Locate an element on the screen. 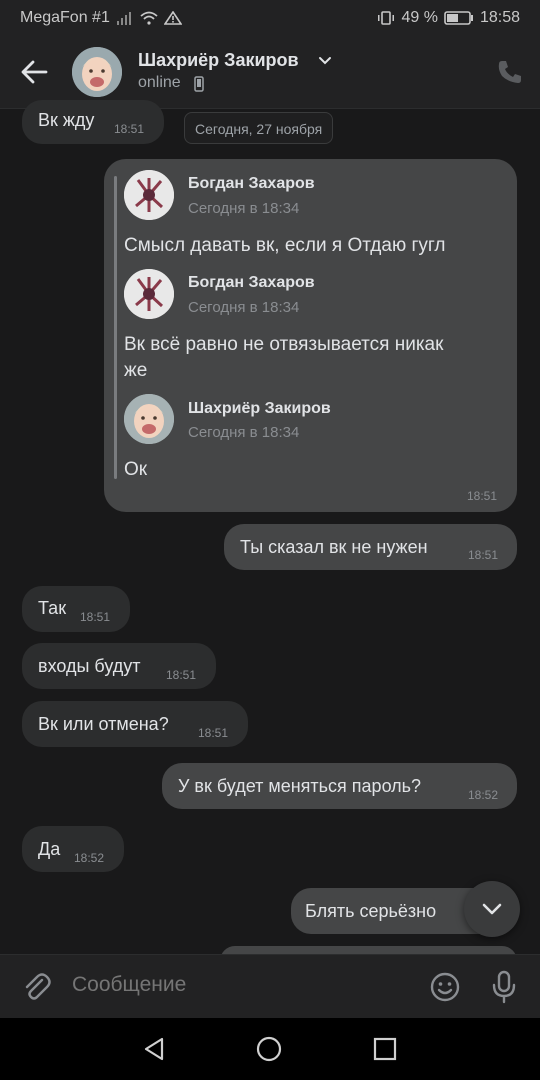 The height and width of the screenshot is (1080, 540). paperclip-icon is located at coordinates (36, 987).